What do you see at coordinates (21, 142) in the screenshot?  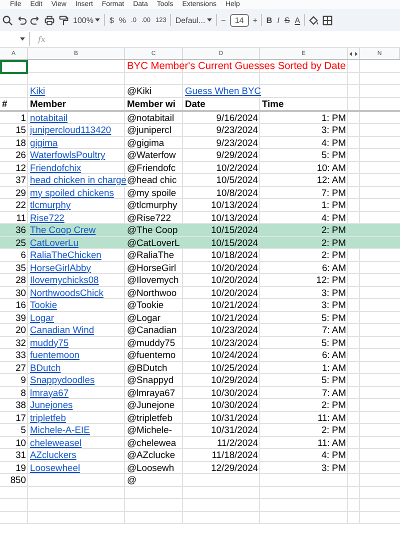 I see `table-cell: 18` at bounding box center [21, 142].